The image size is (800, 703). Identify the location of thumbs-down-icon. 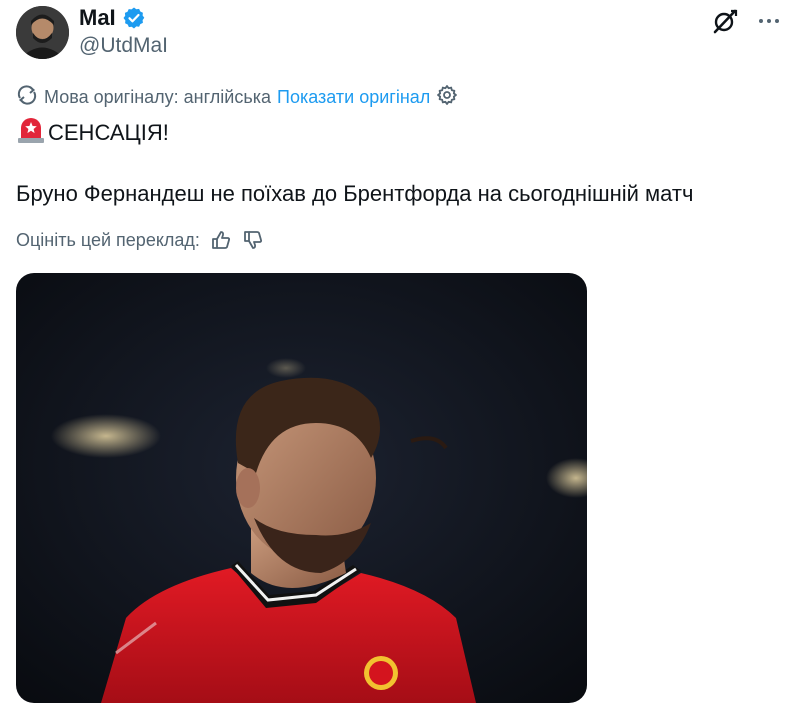
(253, 240).